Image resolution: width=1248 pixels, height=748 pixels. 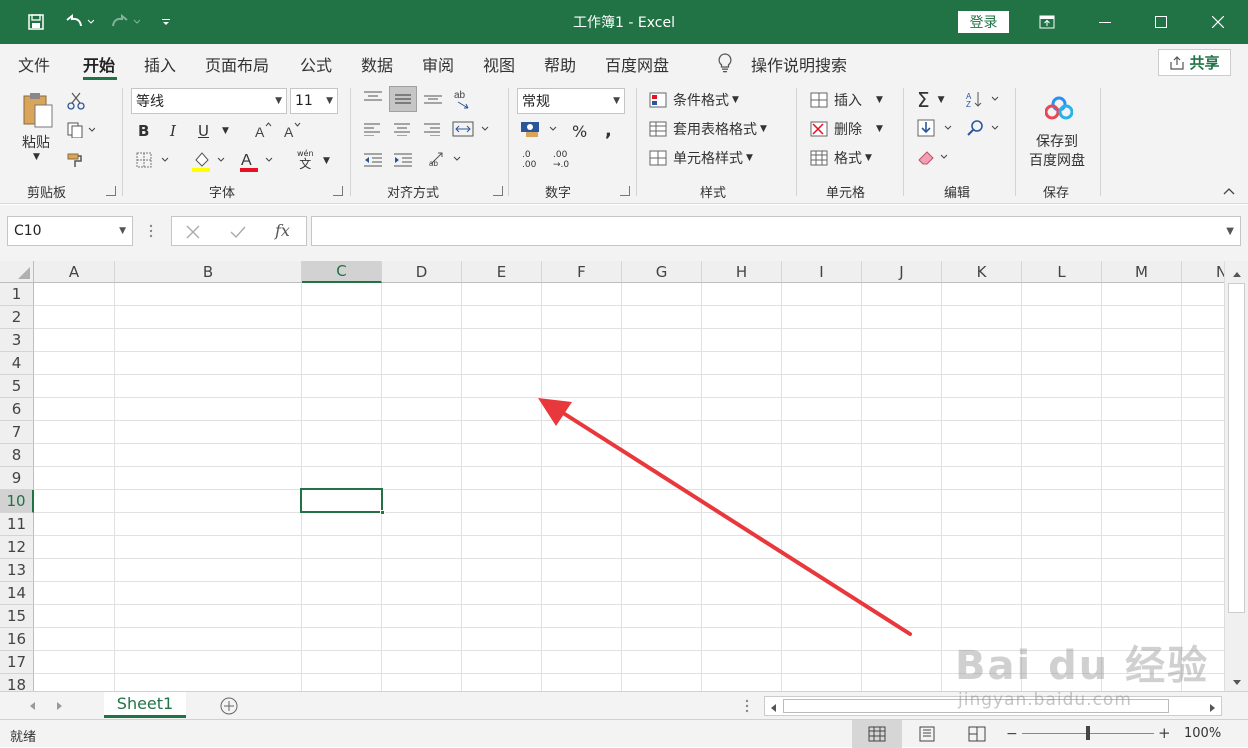 What do you see at coordinates (747, 708) in the screenshot?
I see `split-dots-icon` at bounding box center [747, 708].